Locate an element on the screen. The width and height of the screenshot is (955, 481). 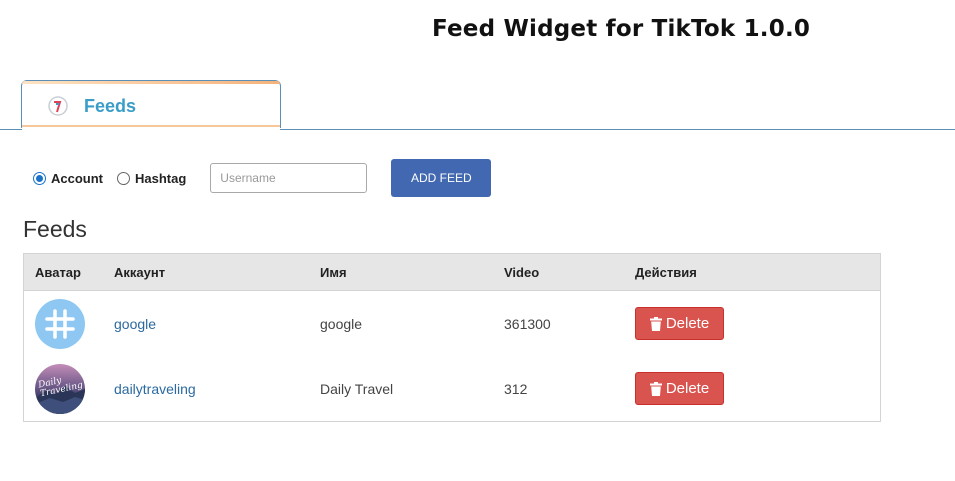
radio-account: Account is located at coordinates (68, 178).